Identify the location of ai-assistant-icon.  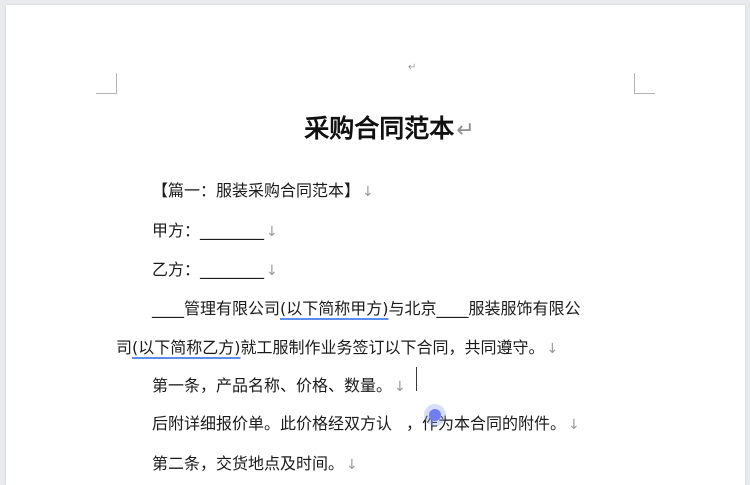
(435, 415).